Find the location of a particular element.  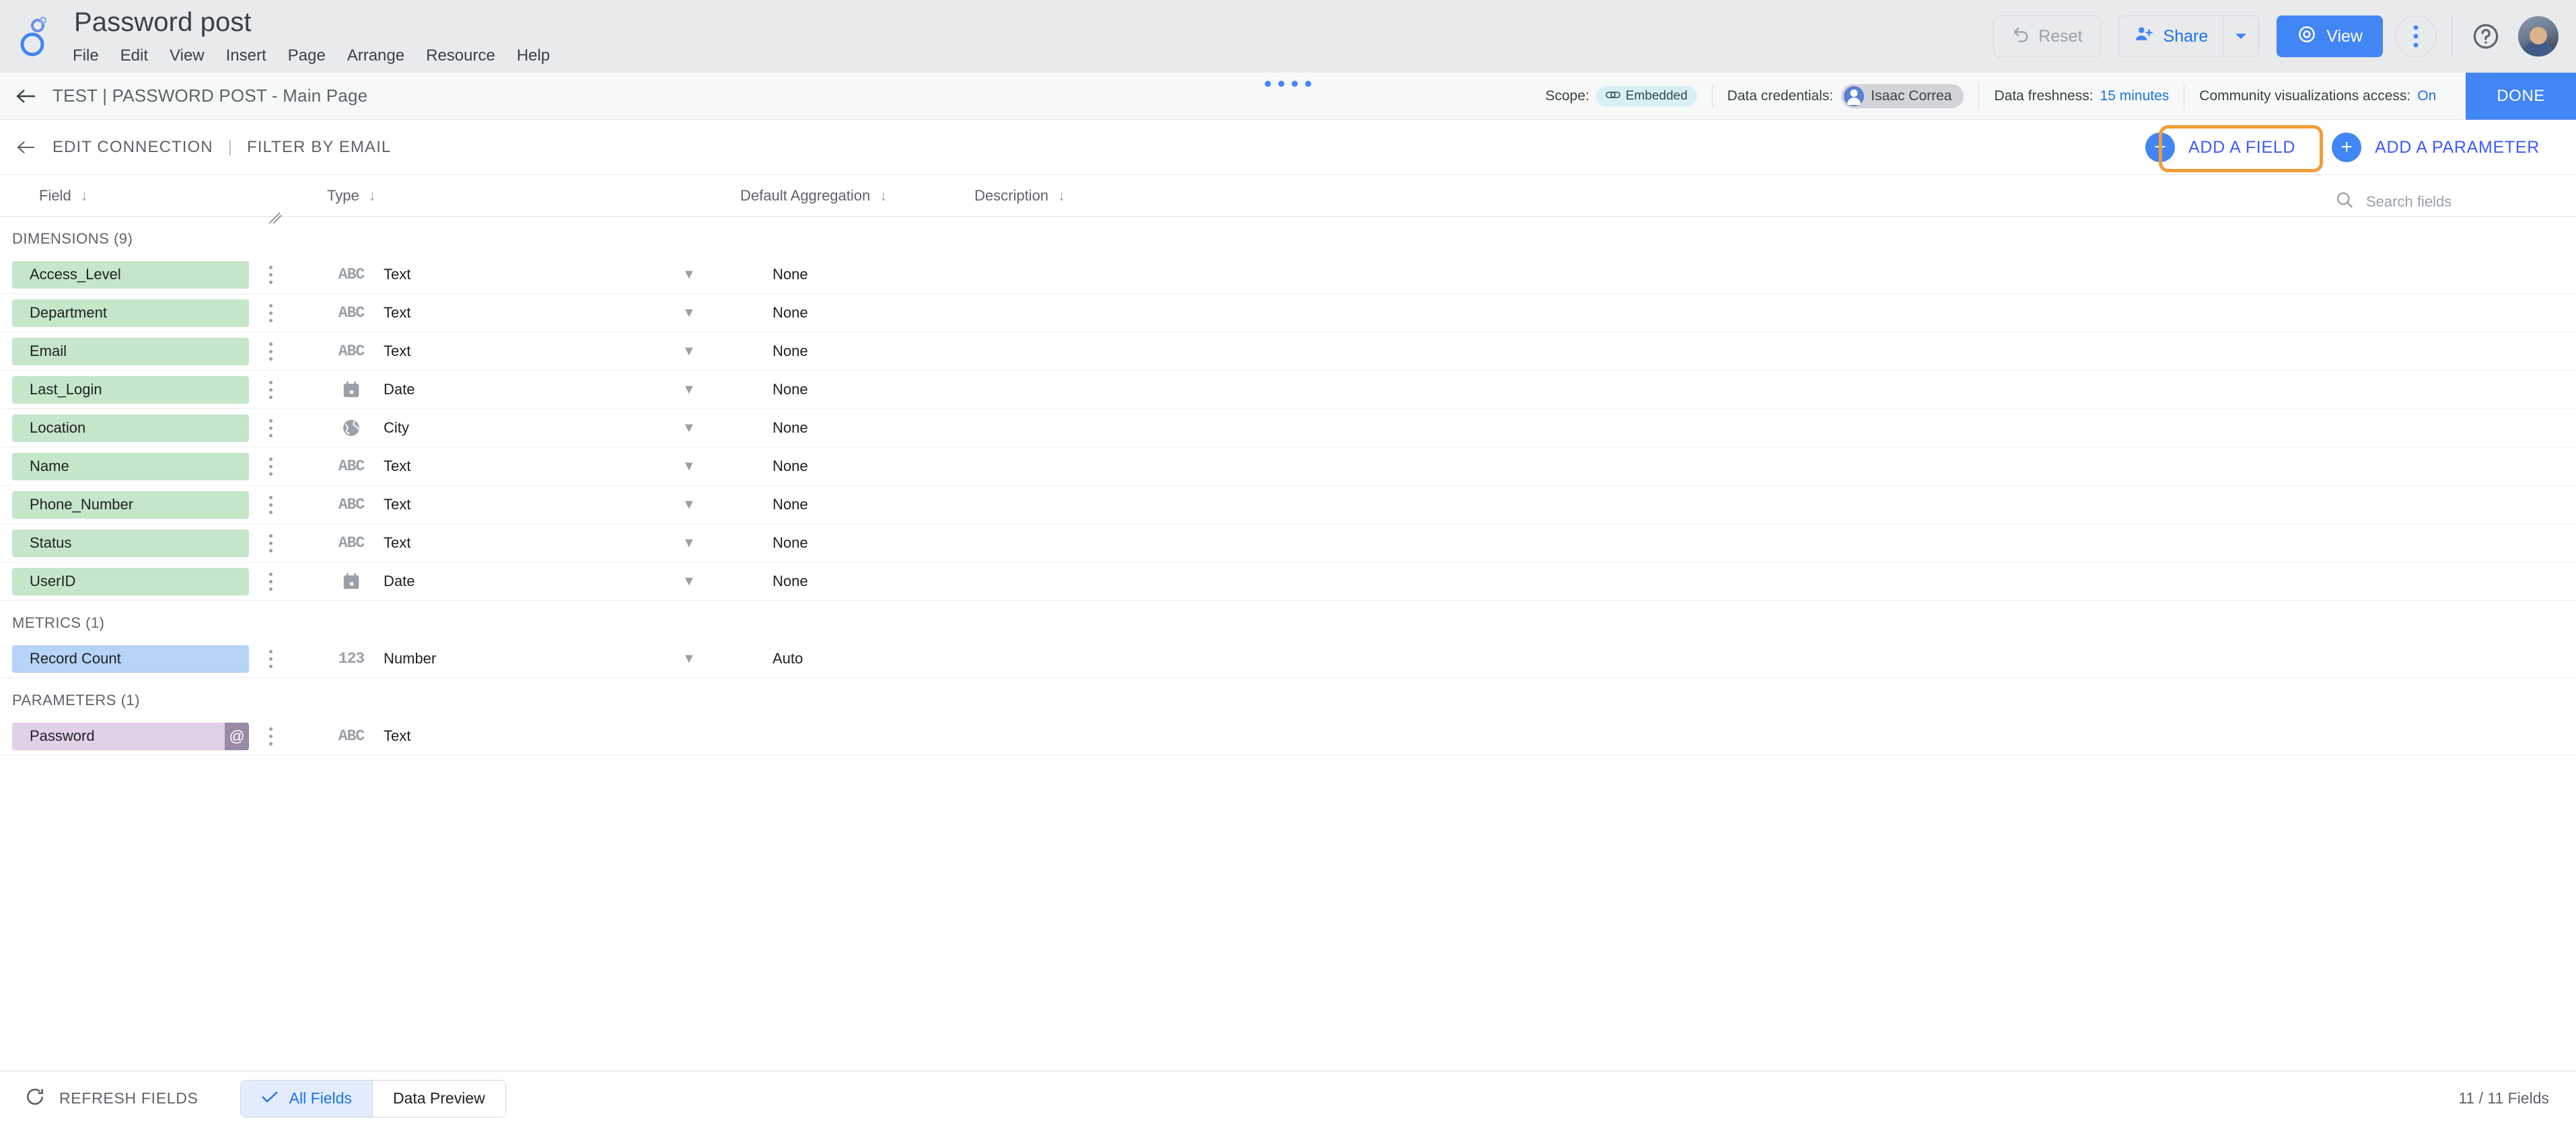

freshness-meta: Data freshness: 15 minutes is located at coordinates (2081, 96).